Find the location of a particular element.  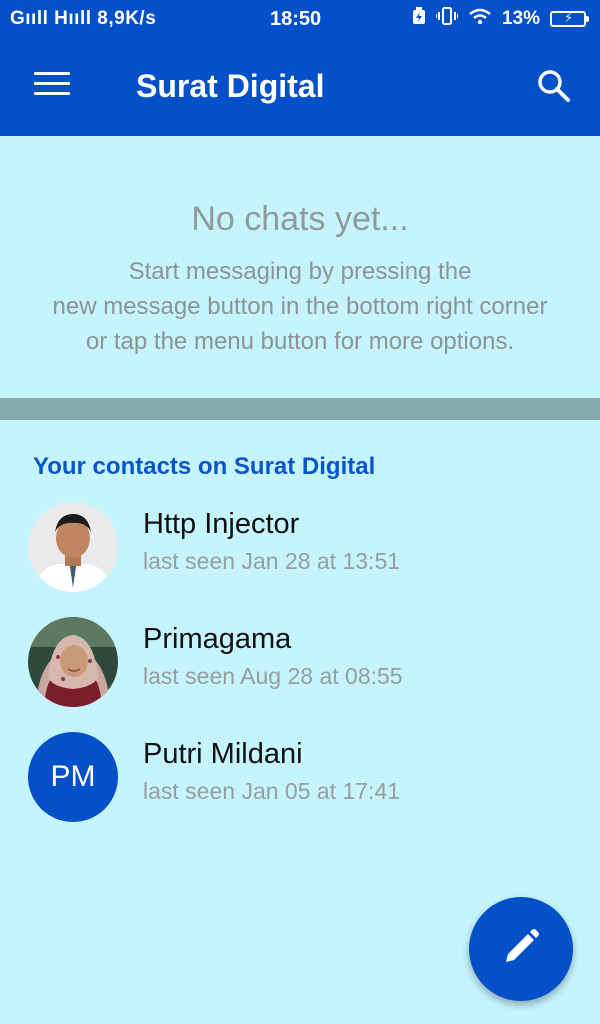

contact-last-seen: last seen Aug 28 at 08:55 is located at coordinates (273, 676).